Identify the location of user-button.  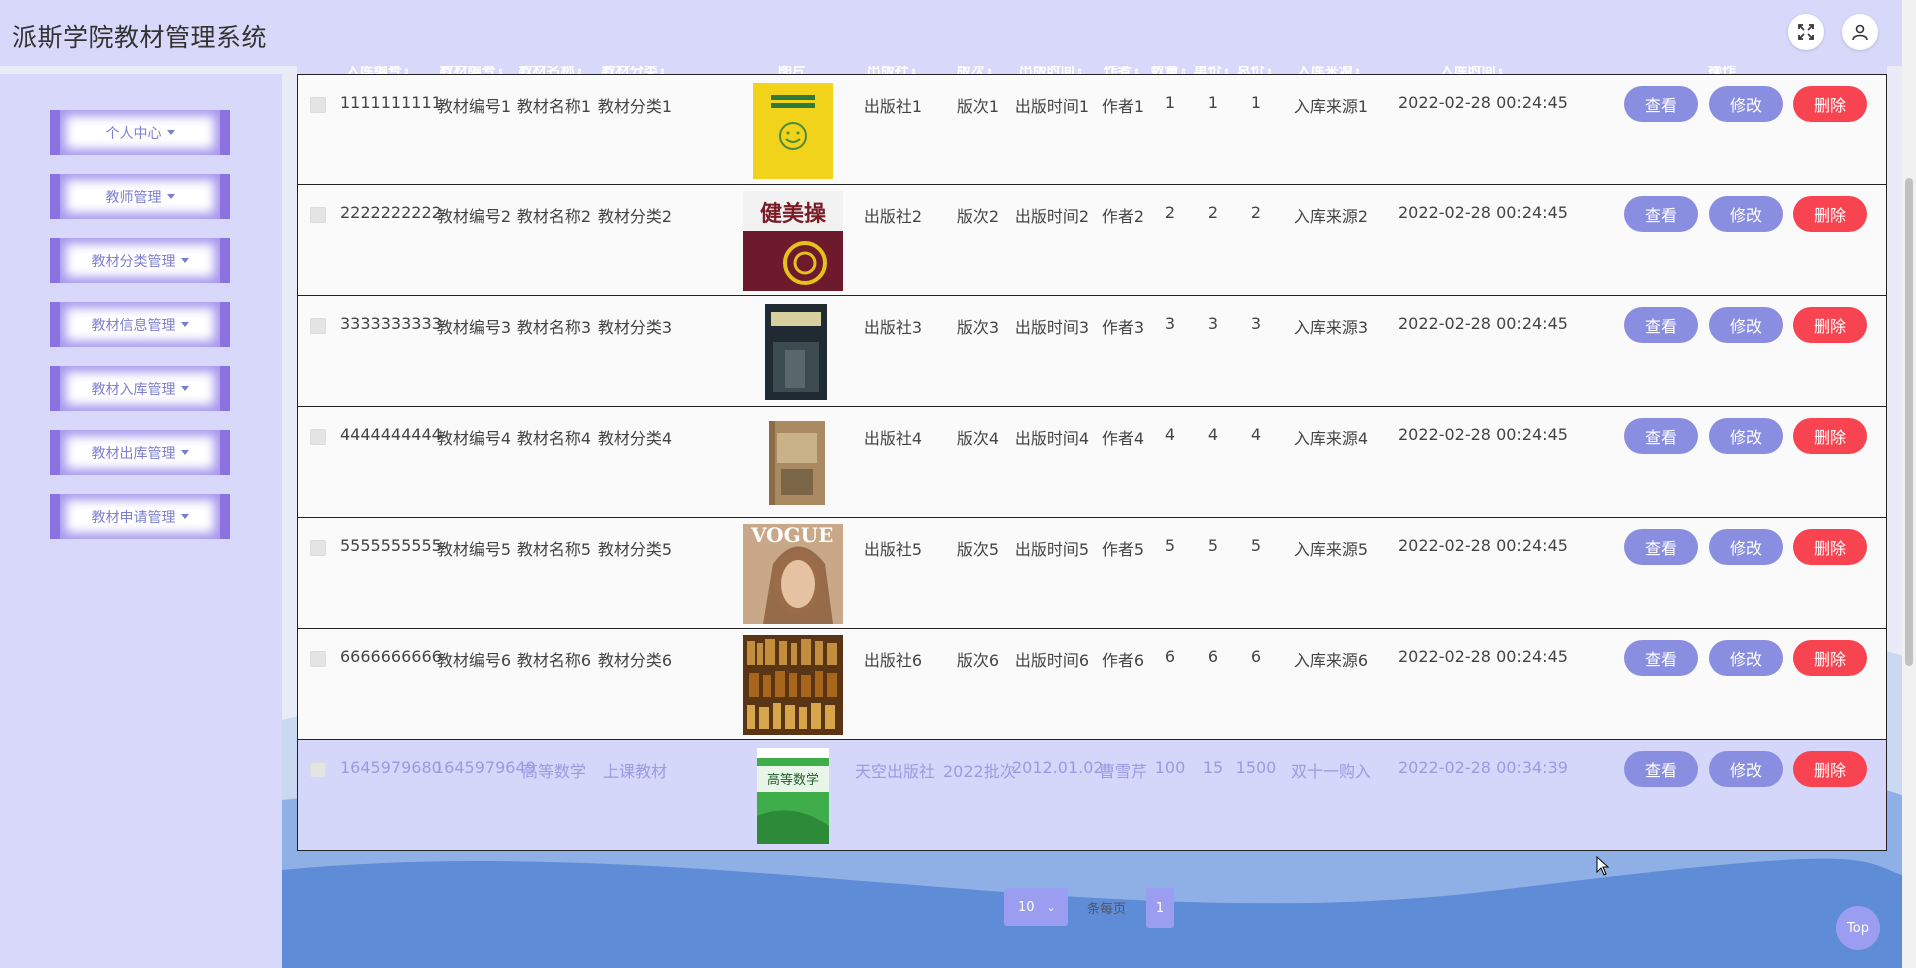
(1860, 32).